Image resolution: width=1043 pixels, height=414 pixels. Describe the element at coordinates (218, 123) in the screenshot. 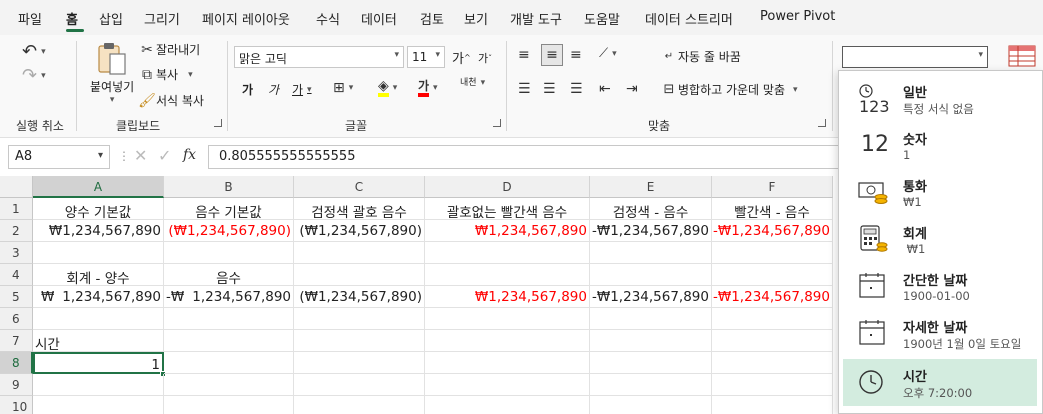

I see `clipboard-dialog-launcher` at that location.